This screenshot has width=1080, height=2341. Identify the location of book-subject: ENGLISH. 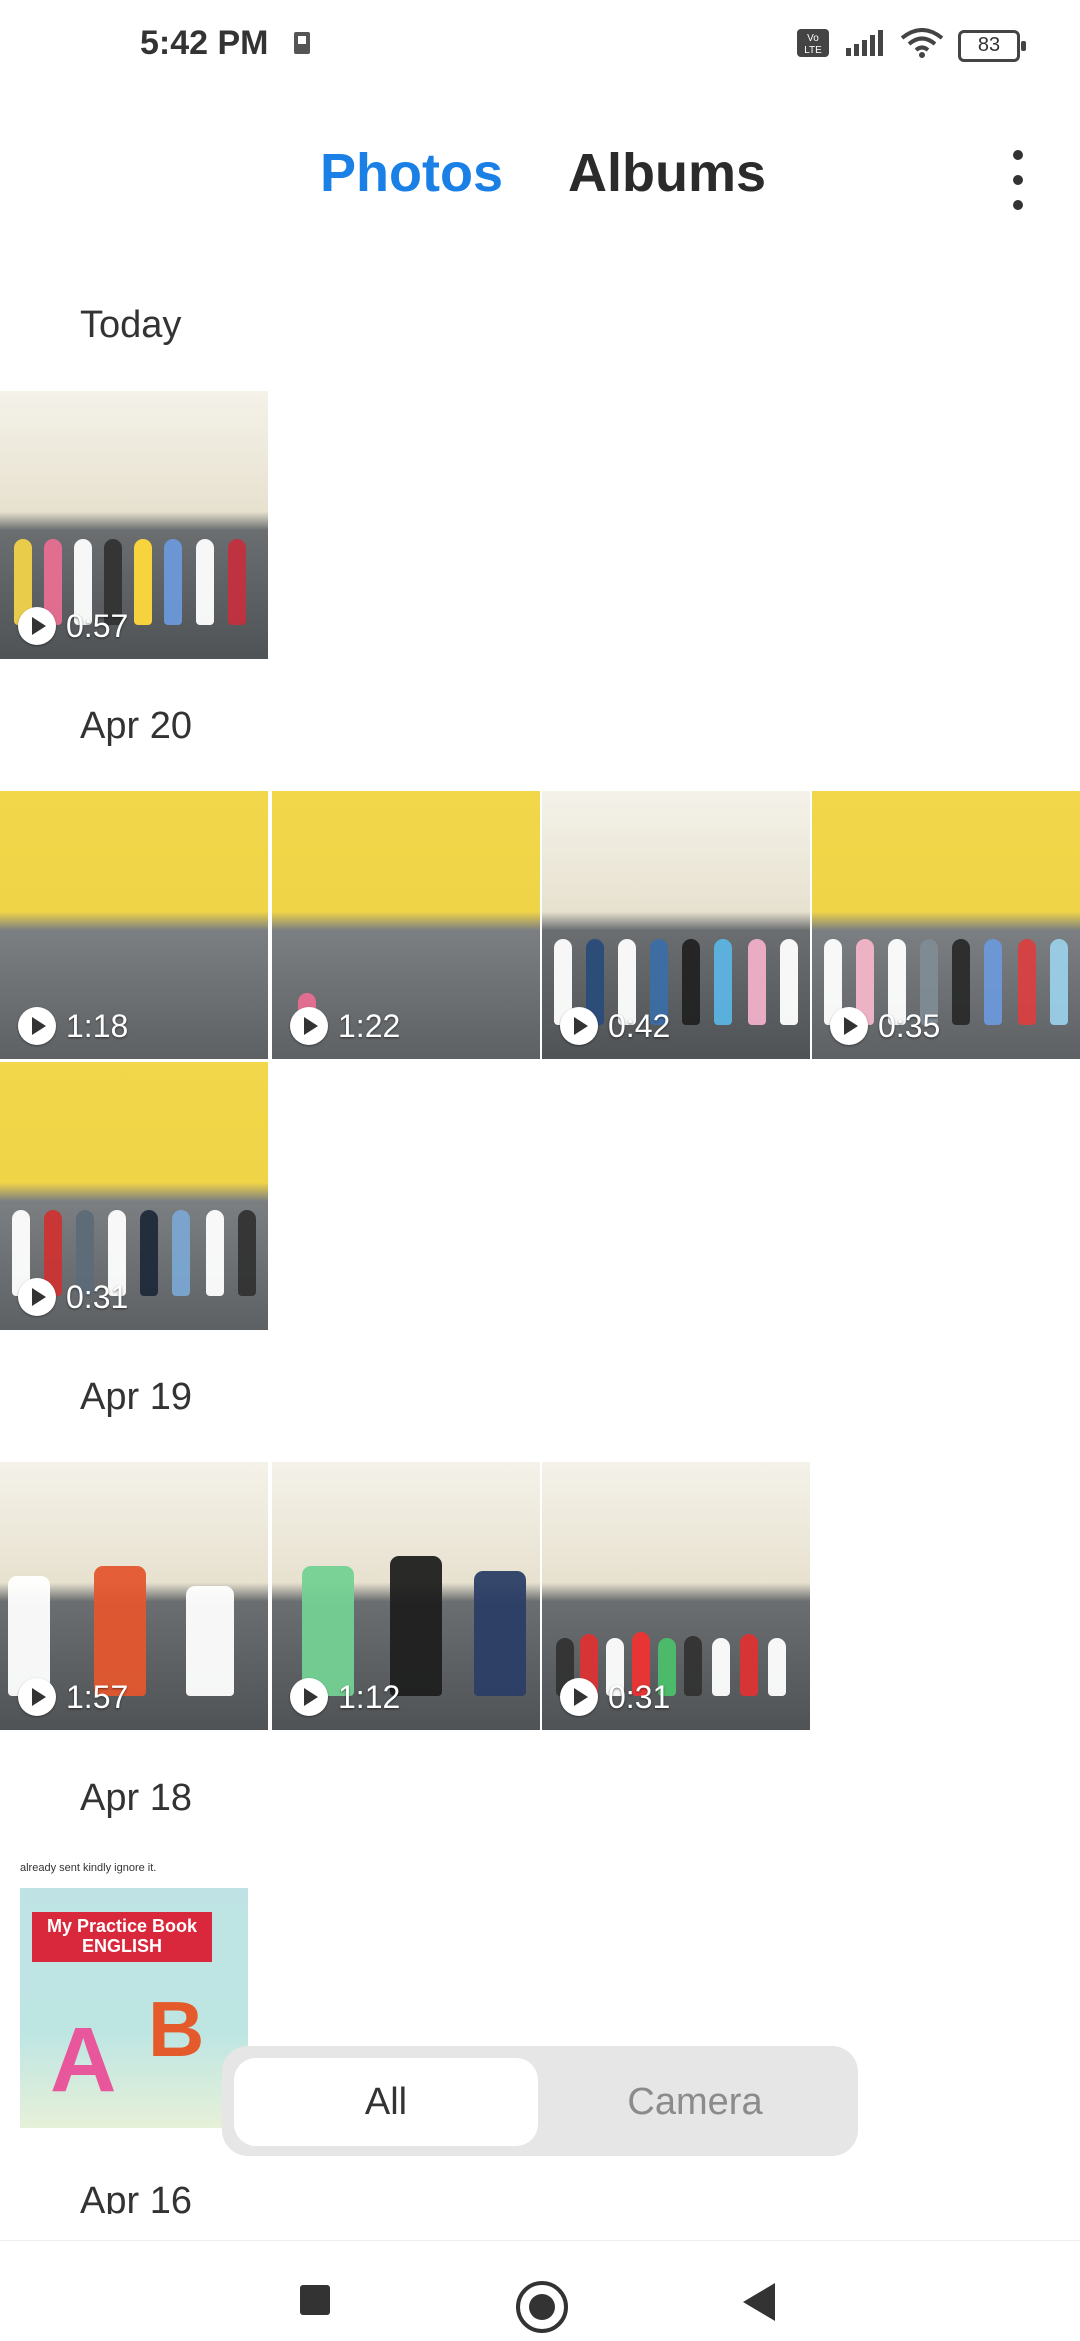
(121, 1946).